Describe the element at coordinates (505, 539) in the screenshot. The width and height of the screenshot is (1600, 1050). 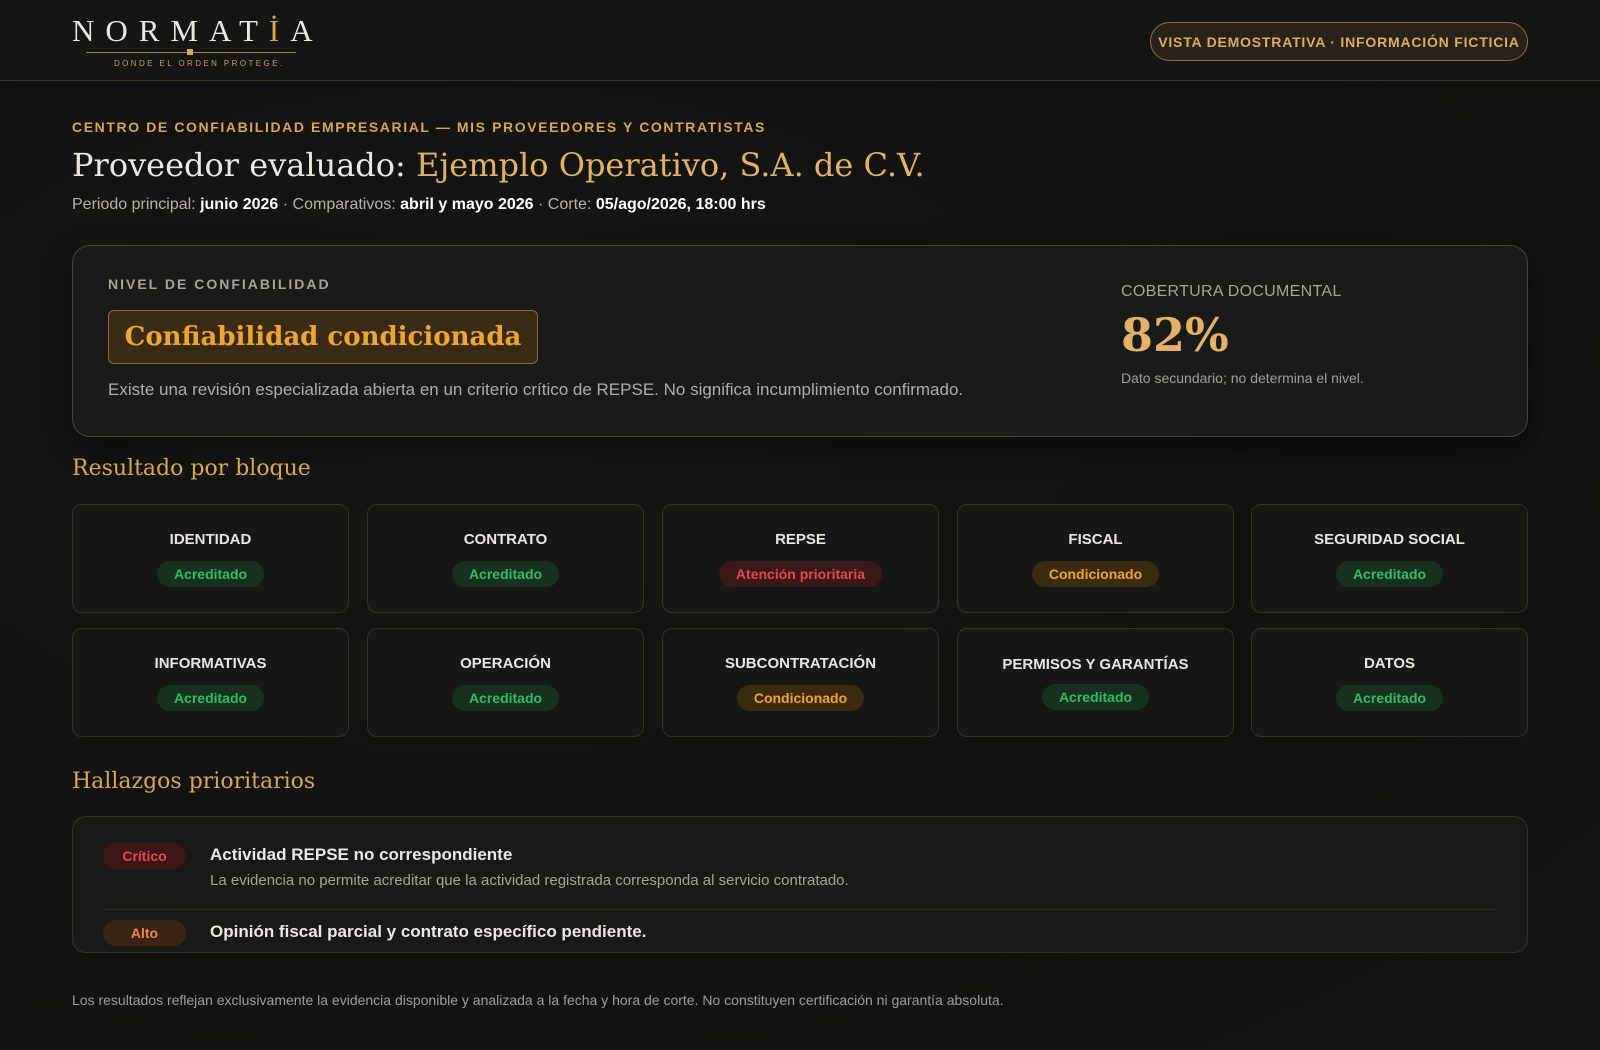
I see `block-name: CONTRATO` at that location.